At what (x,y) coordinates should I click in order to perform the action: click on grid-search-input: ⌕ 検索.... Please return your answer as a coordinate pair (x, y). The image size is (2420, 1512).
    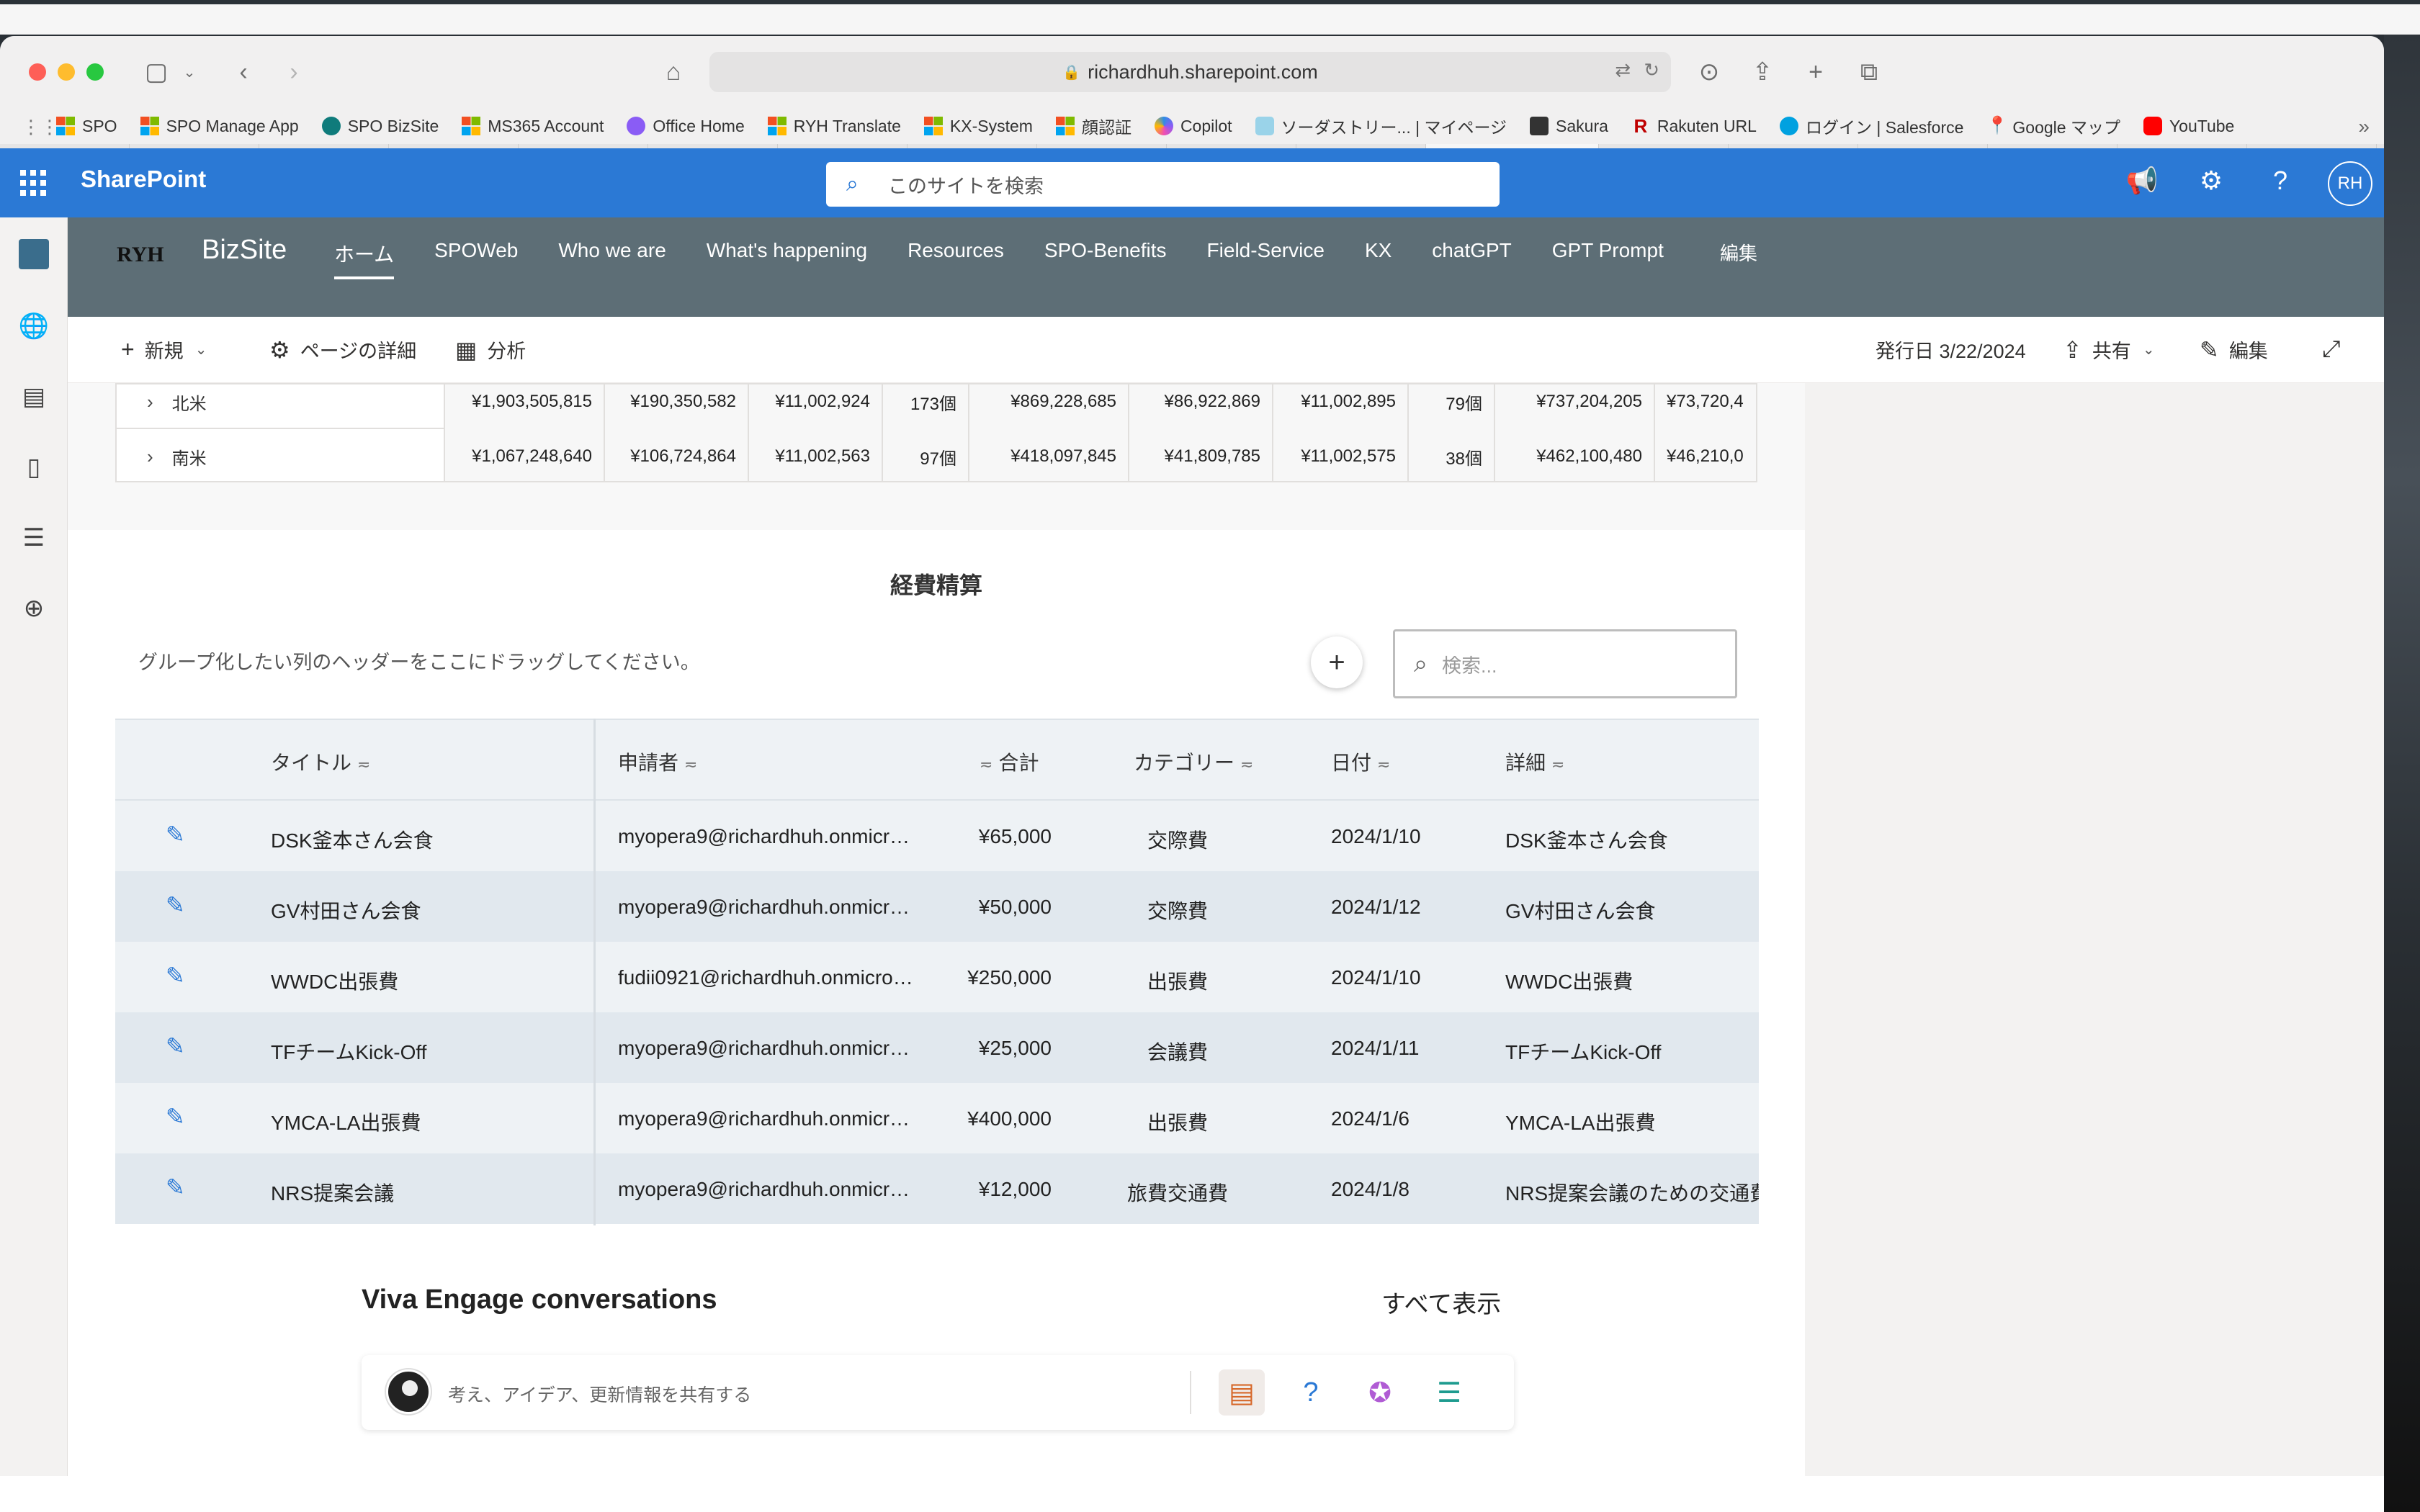
    Looking at the image, I should click on (1565, 663).